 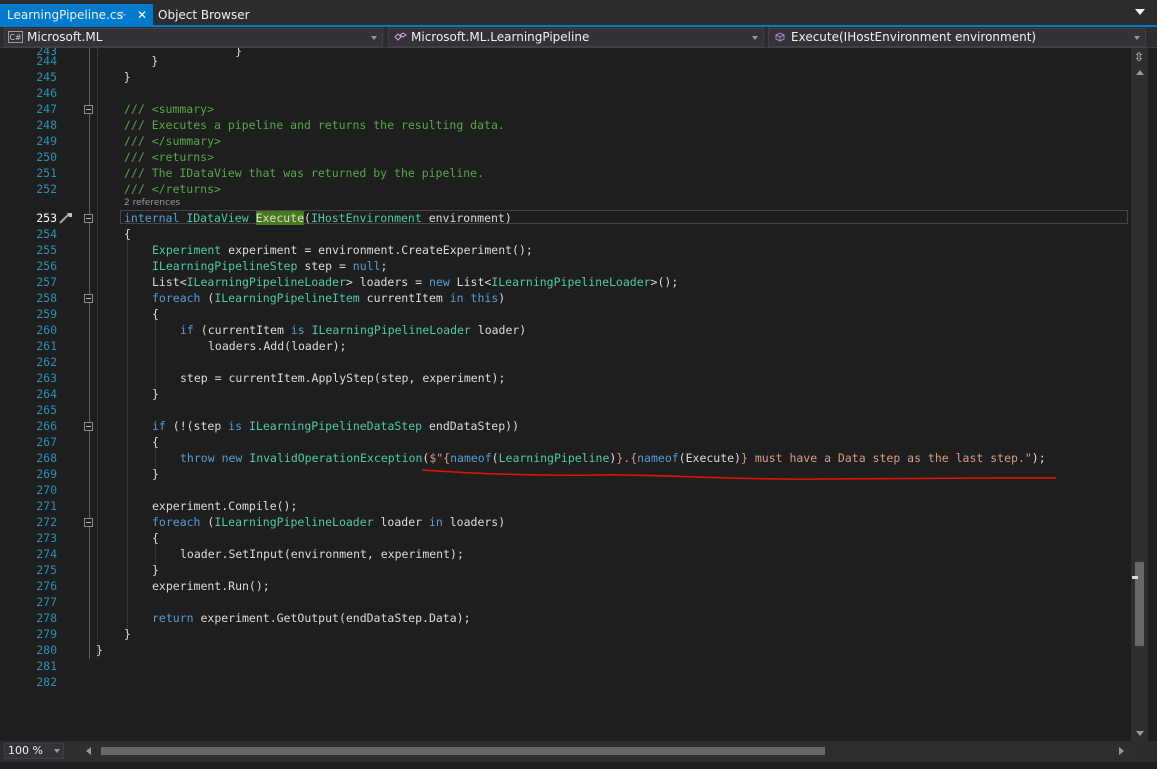 I want to click on zoom-dropdown: 100 %, so click(x=34, y=751).